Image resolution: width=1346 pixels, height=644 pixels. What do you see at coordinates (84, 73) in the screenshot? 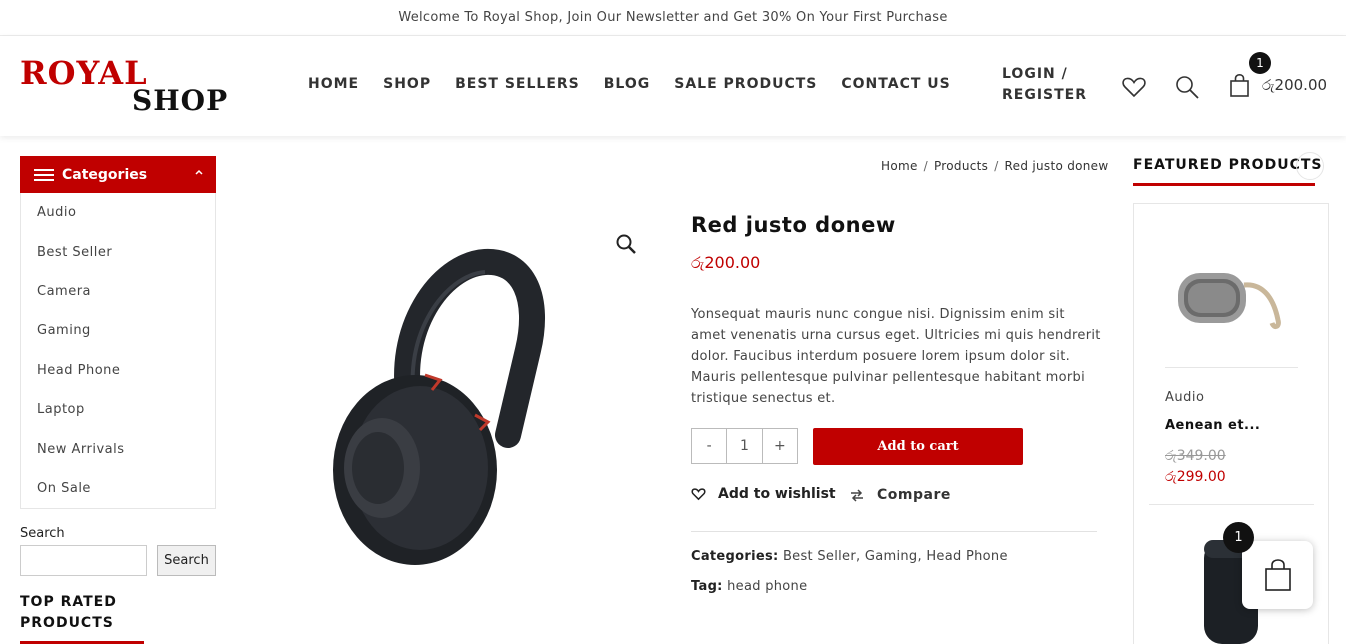
I see `logo-line-1: ROYAL` at bounding box center [84, 73].